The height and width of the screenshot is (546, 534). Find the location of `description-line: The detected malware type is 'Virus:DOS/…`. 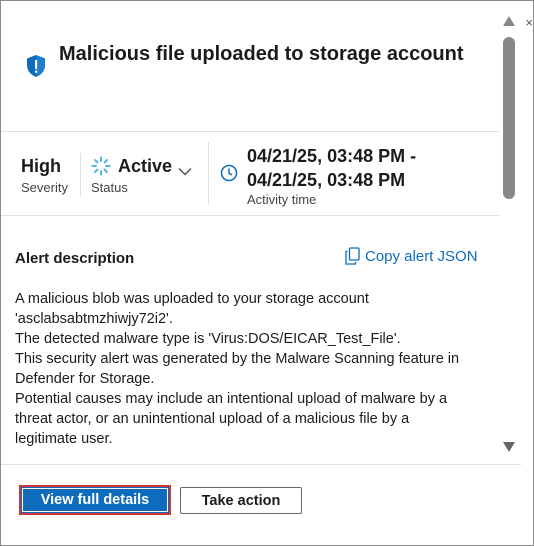

description-line: The detected malware type is 'Virus:DOS/… is located at coordinates (208, 339).